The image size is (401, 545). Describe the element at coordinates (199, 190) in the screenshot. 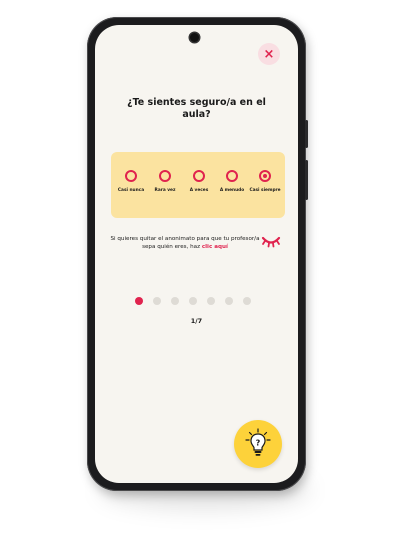

I see `option-label: A veces` at that location.